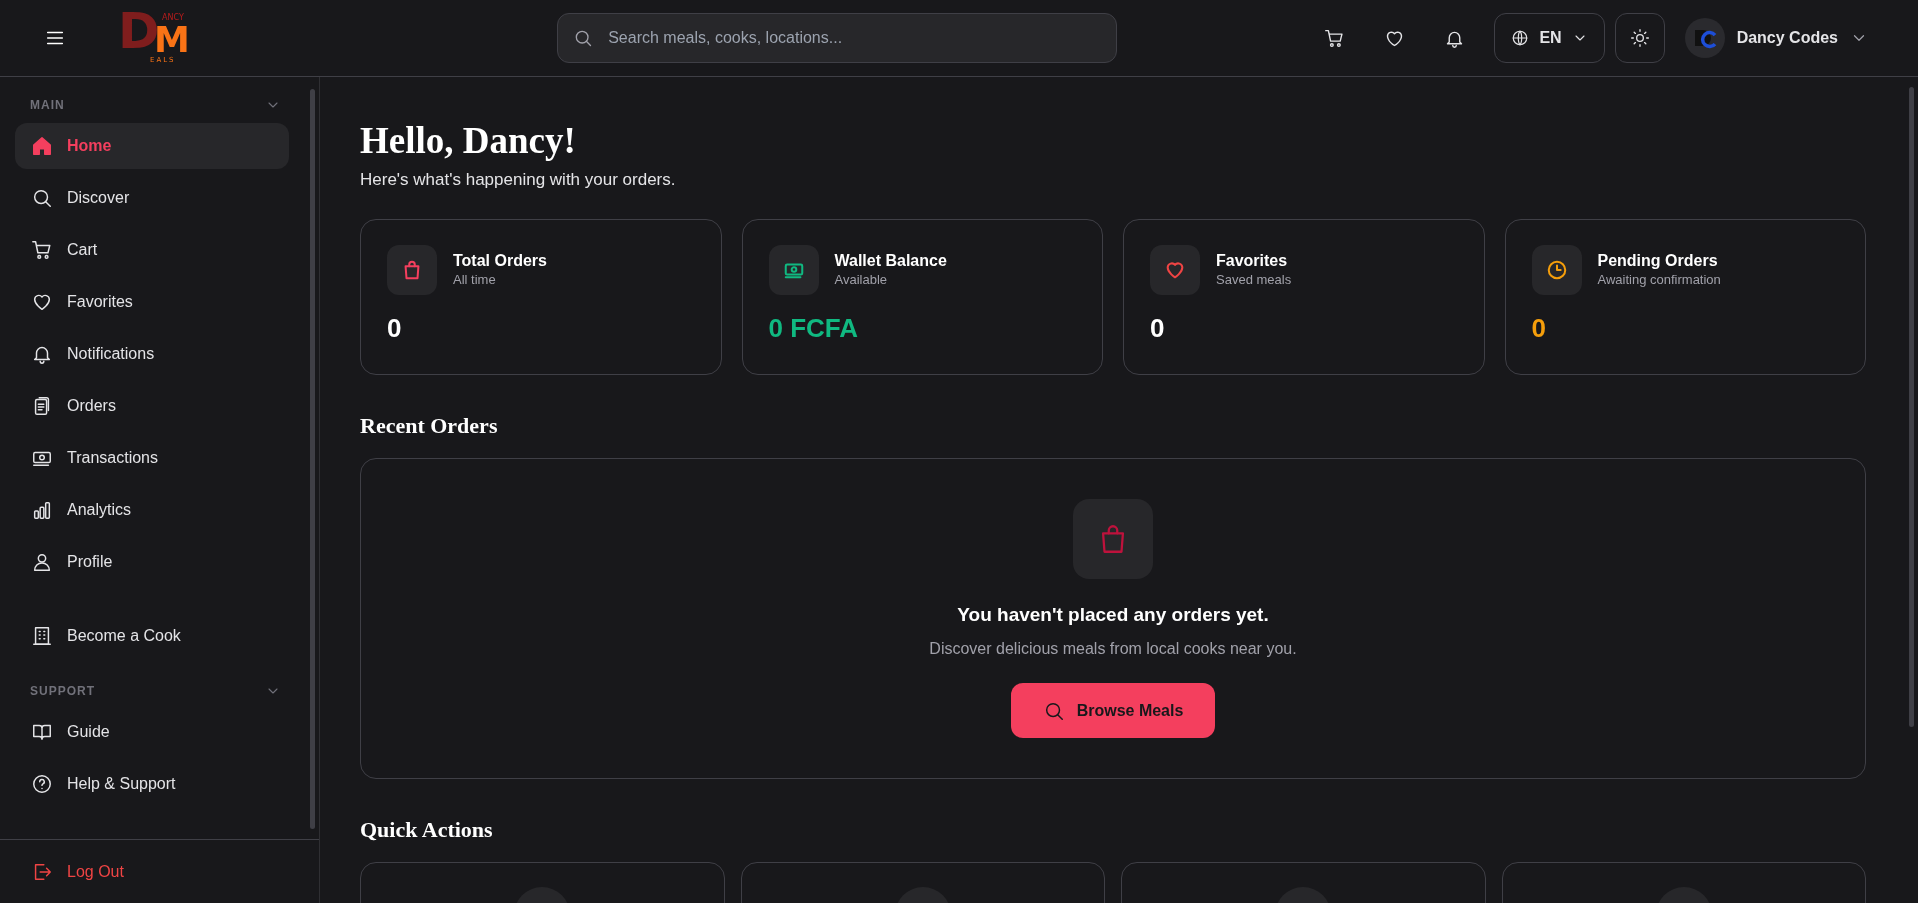  Describe the element at coordinates (861, 279) in the screenshot. I see `stat-subtitle: Available` at that location.